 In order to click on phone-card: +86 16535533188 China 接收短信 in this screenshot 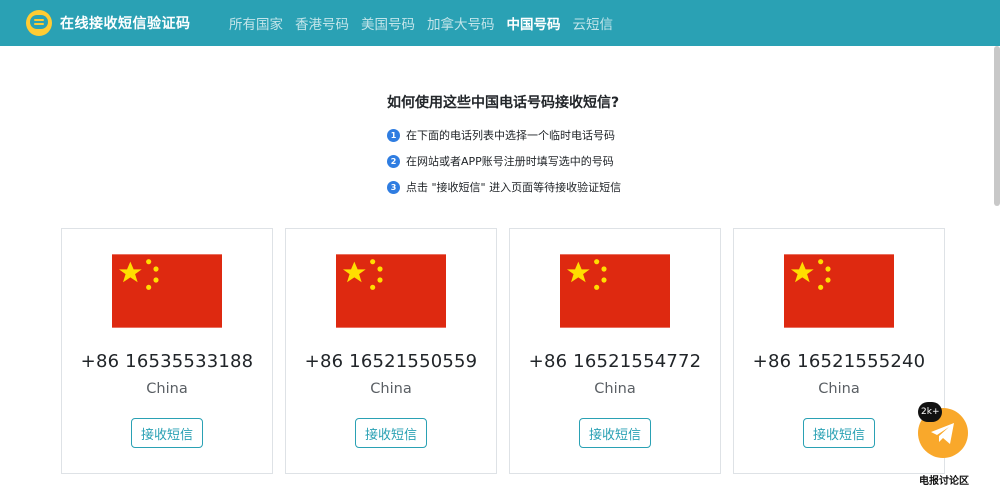, I will do `click(167, 351)`.